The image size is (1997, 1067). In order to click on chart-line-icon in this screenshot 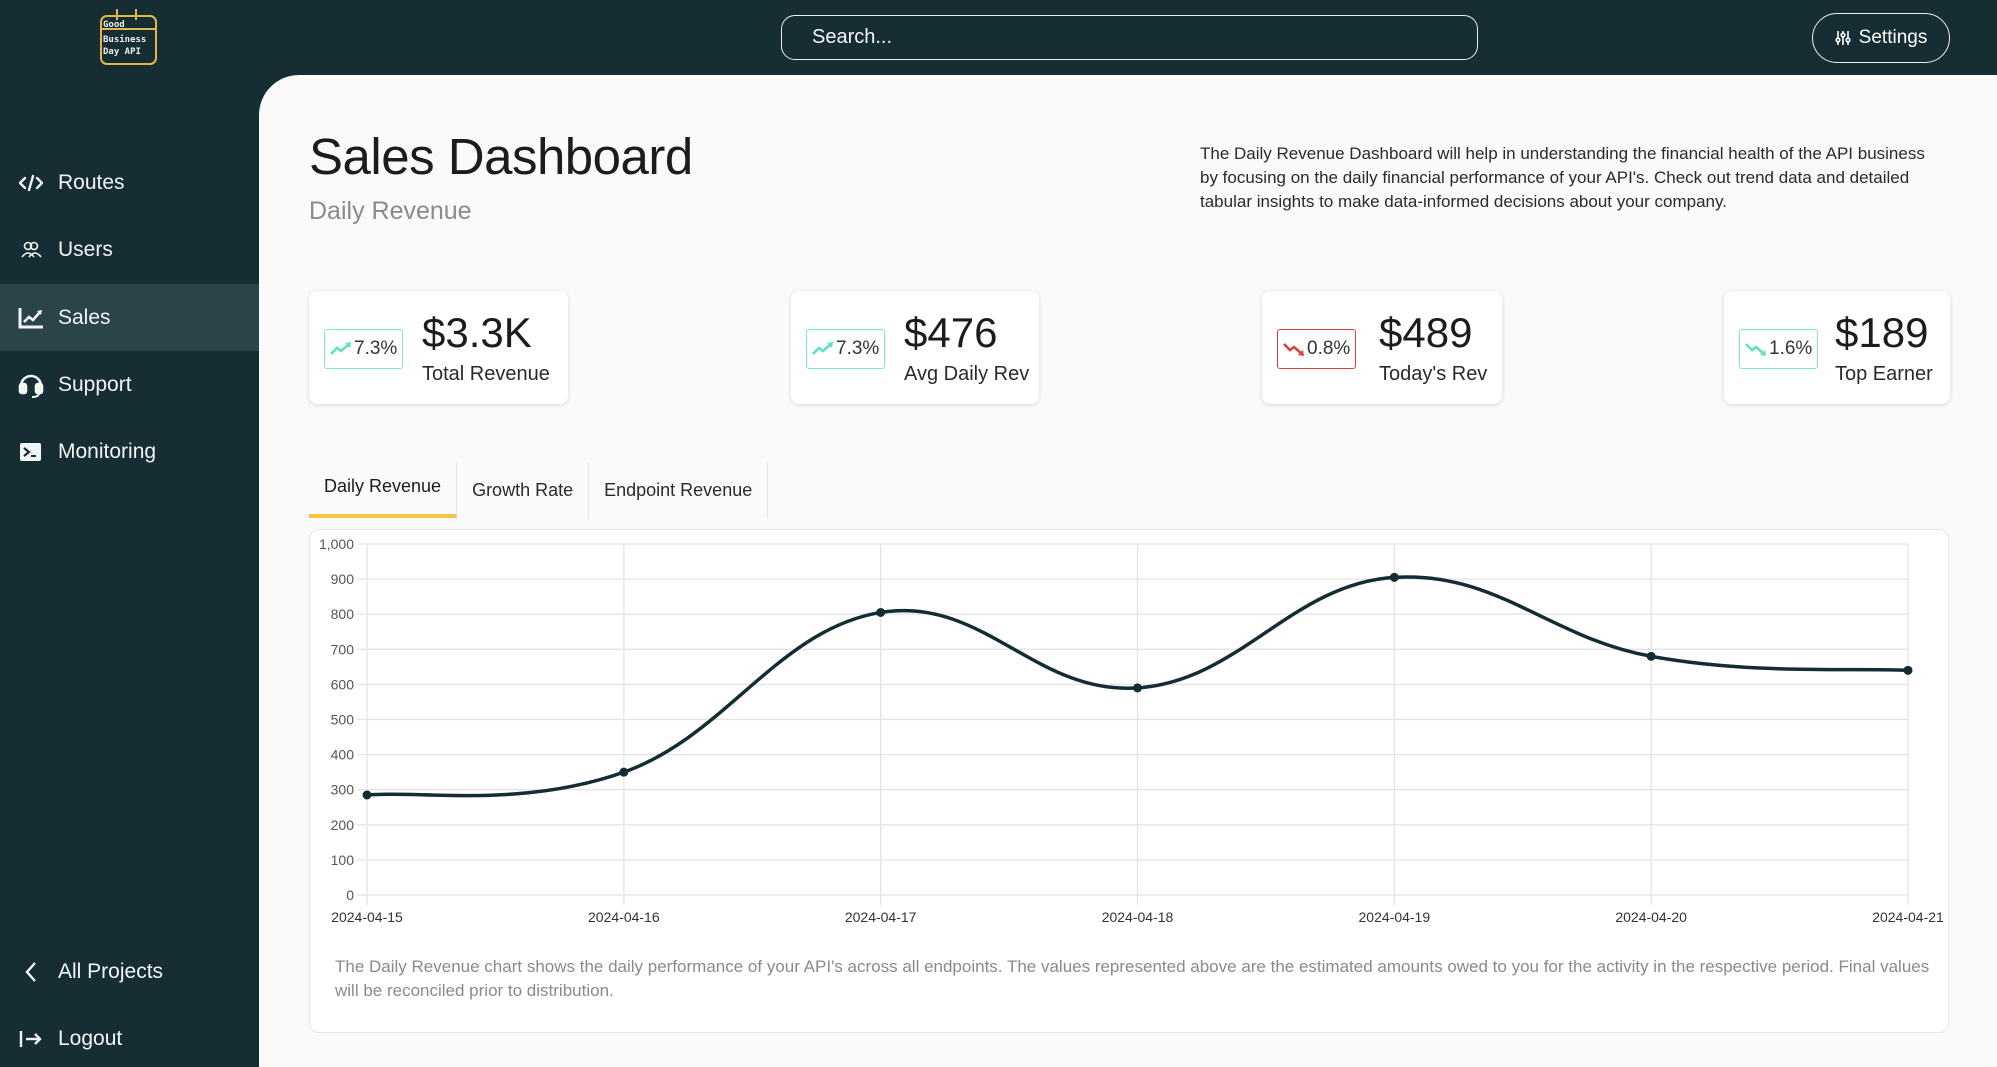, I will do `click(31, 318)`.